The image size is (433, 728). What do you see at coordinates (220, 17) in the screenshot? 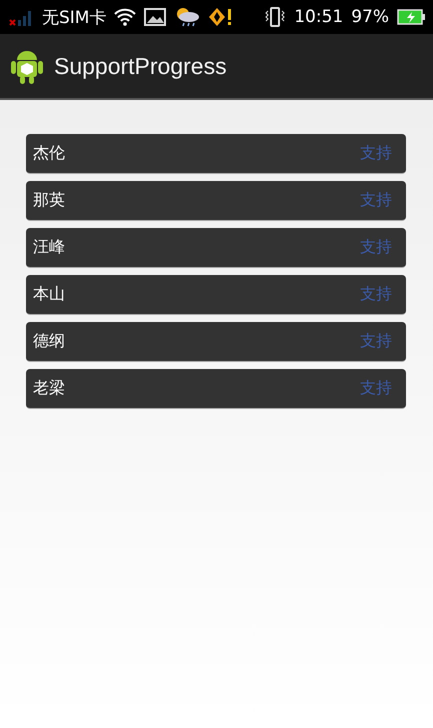
I see `warning-icon` at bounding box center [220, 17].